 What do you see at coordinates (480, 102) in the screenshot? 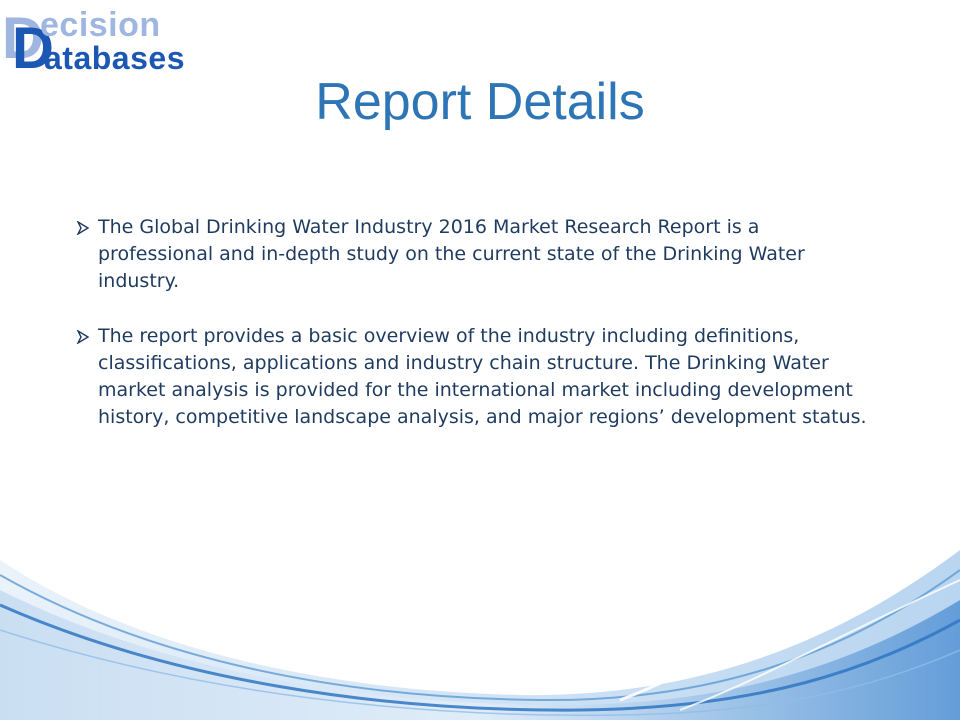
I see `slide-title: Report Details` at bounding box center [480, 102].